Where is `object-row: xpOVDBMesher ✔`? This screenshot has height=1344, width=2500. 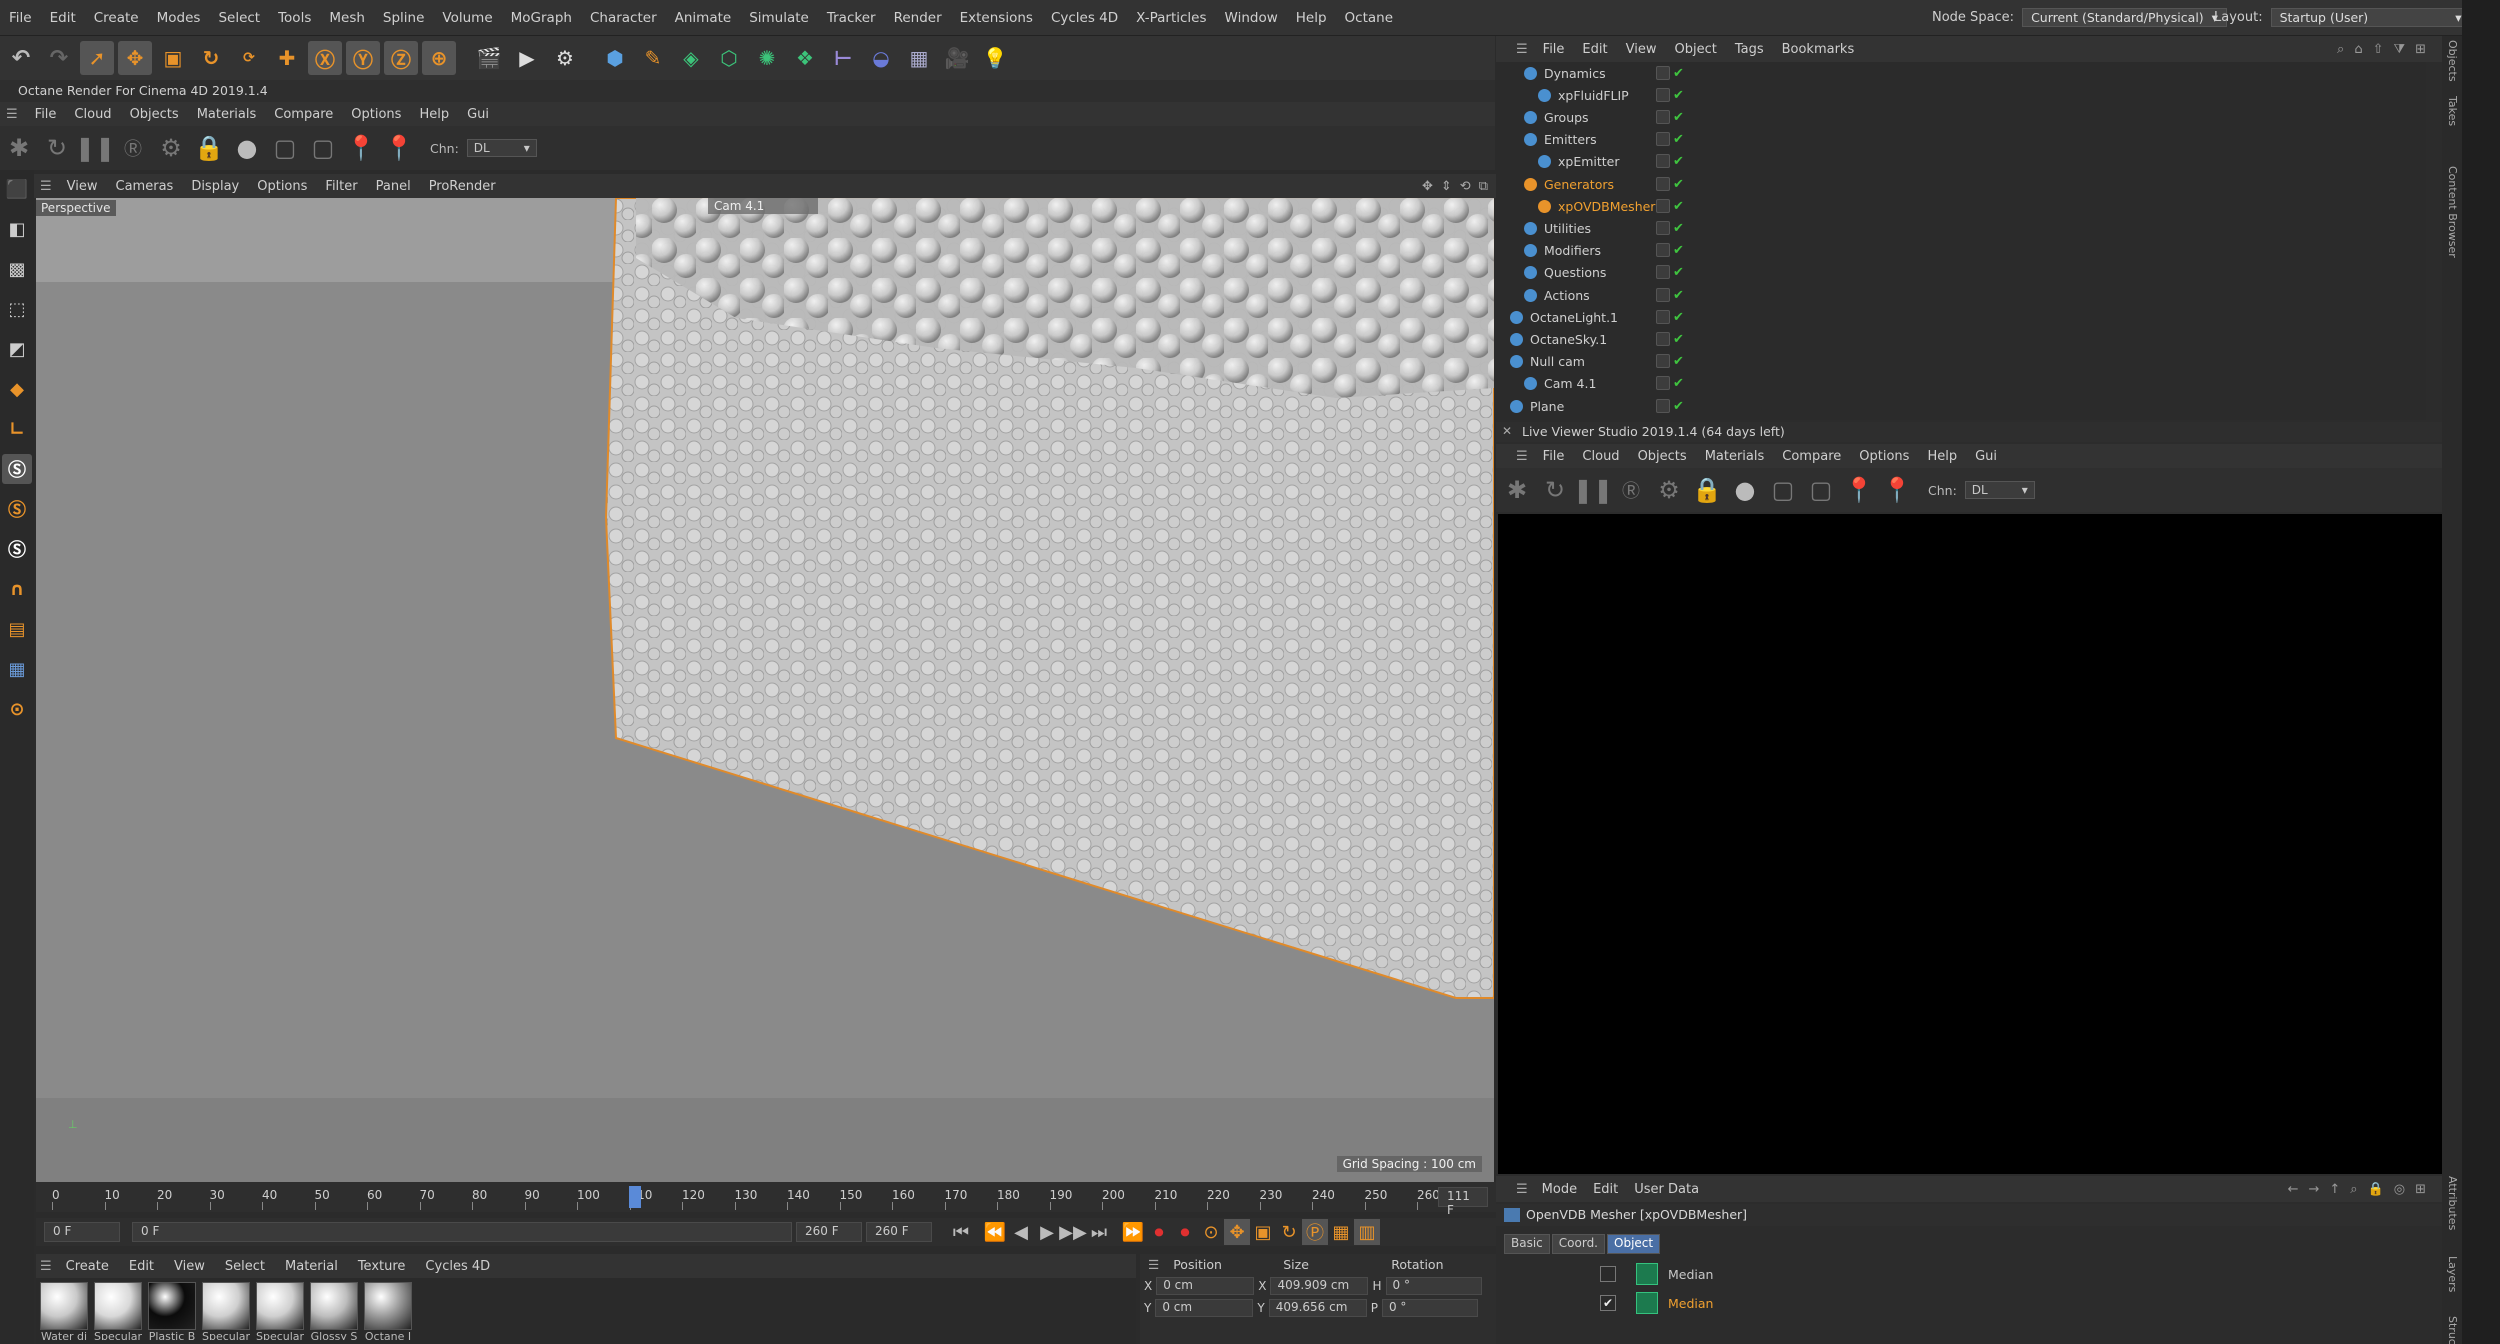 object-row: xpOVDBMesher ✔ is located at coordinates (1961, 206).